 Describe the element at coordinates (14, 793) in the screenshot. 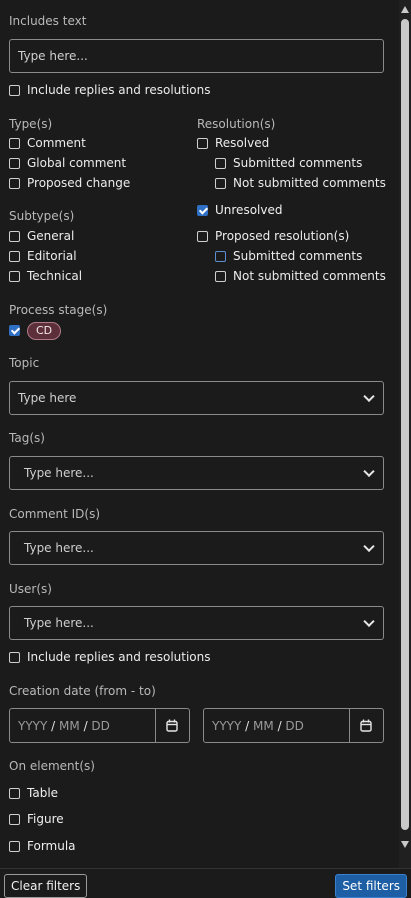

I see `element-table-checkbox` at that location.